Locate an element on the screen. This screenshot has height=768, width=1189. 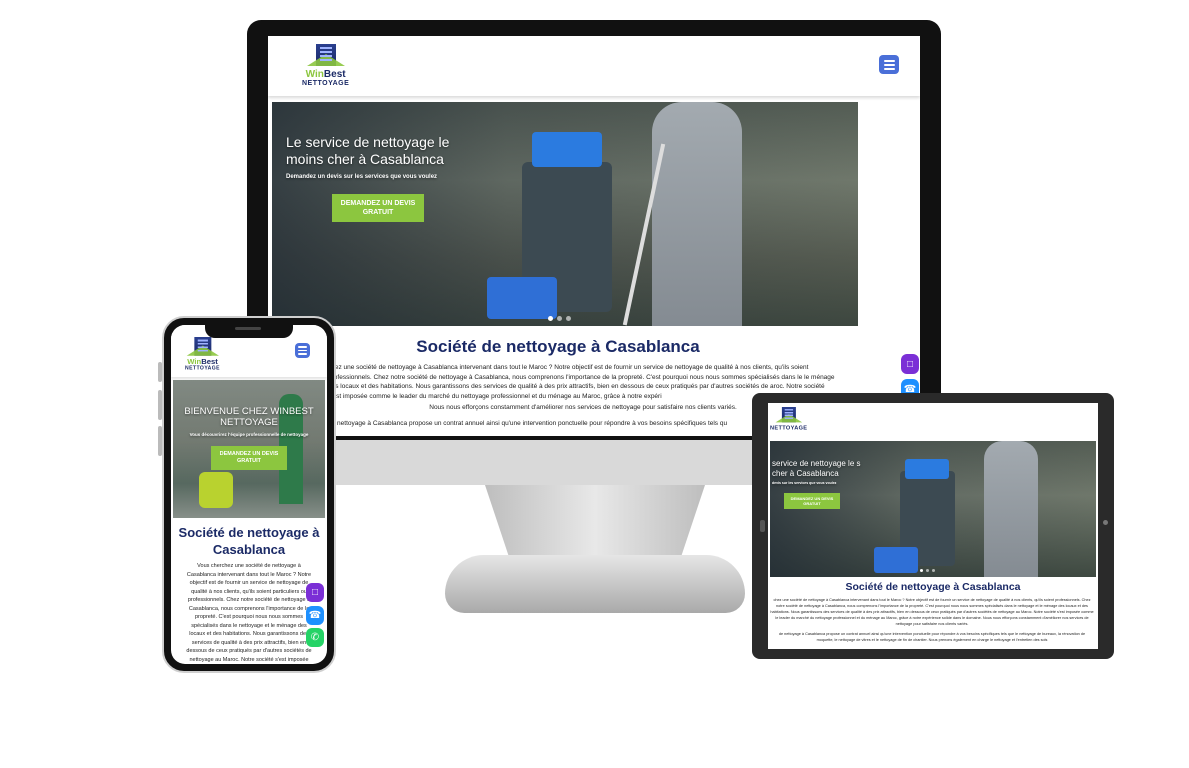
desktop-header: WinBest NETTOYAGE is located at coordinates (594, 66).